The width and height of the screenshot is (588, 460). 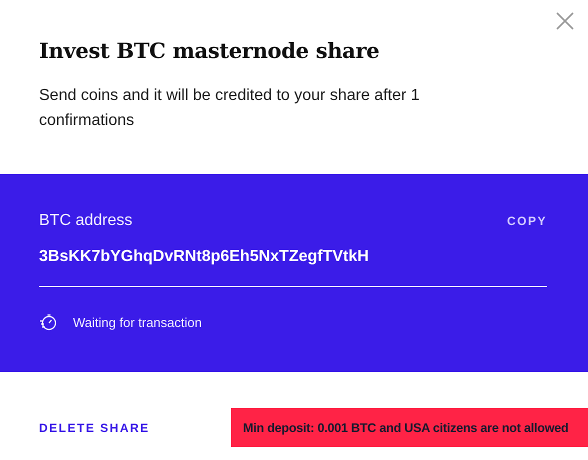 I want to click on stopwatch-icon, so click(x=48, y=322).